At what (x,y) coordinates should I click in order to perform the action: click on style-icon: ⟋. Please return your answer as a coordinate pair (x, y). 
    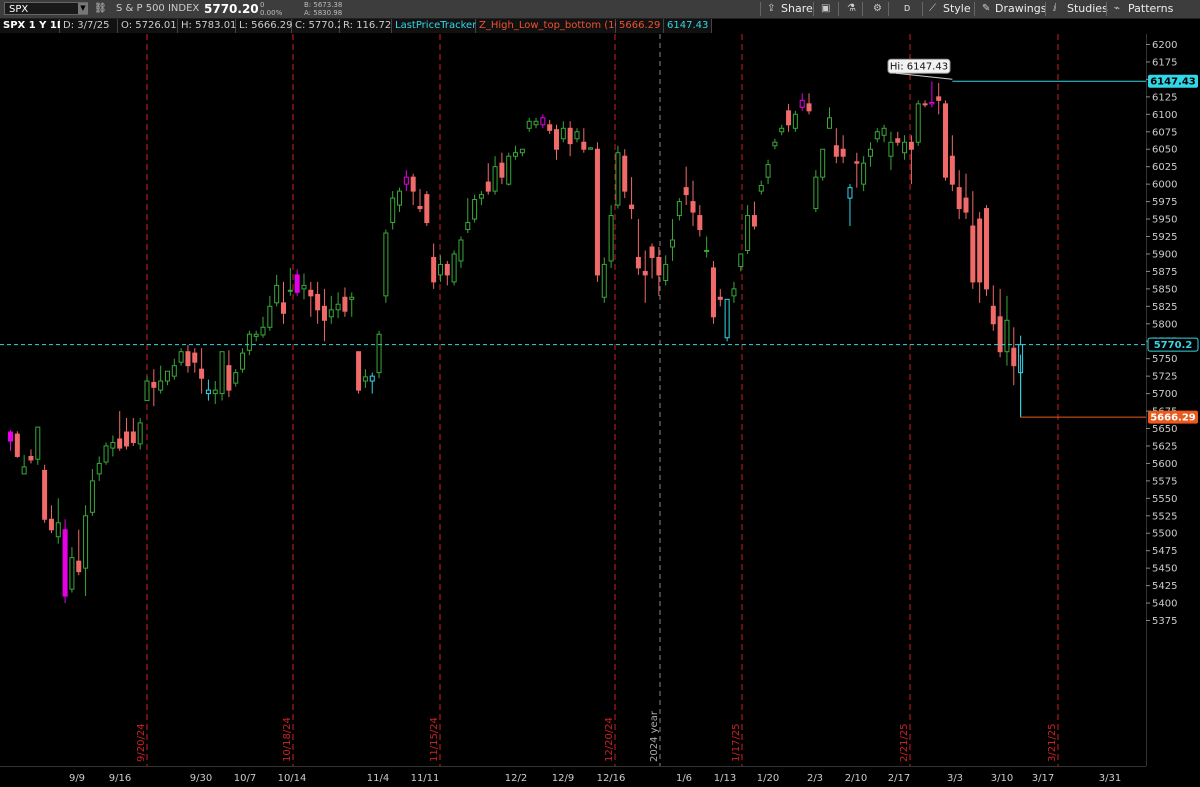
    Looking at the image, I should click on (932, 8).